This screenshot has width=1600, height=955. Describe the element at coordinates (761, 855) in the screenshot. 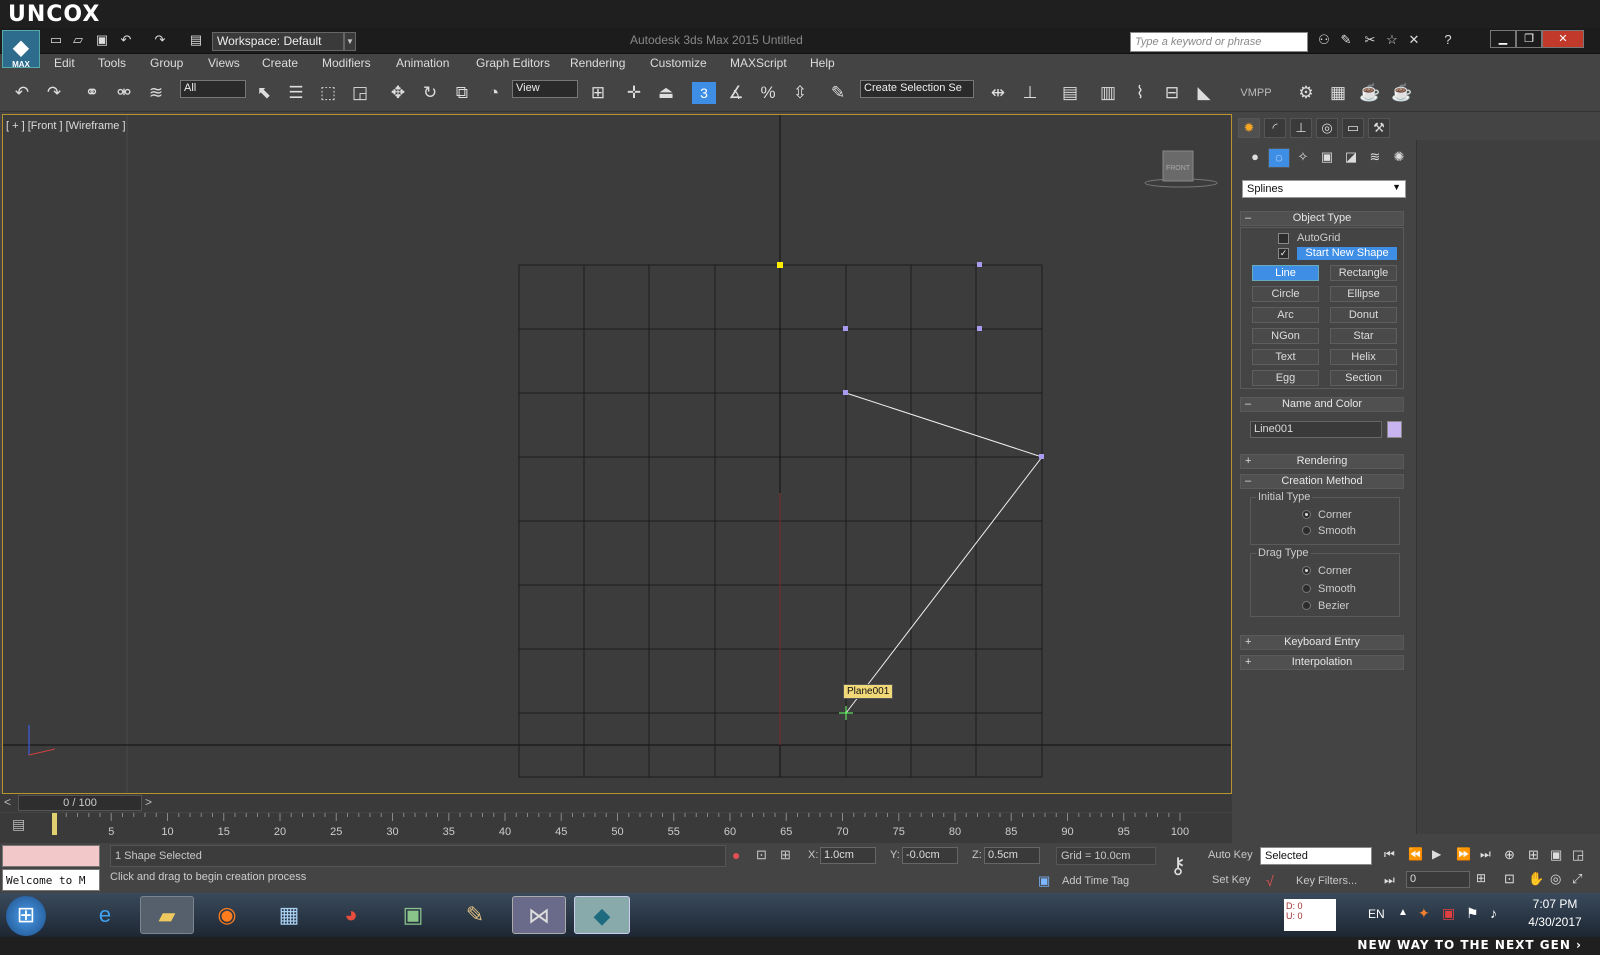

I see `lock-icon: ⊡` at that location.